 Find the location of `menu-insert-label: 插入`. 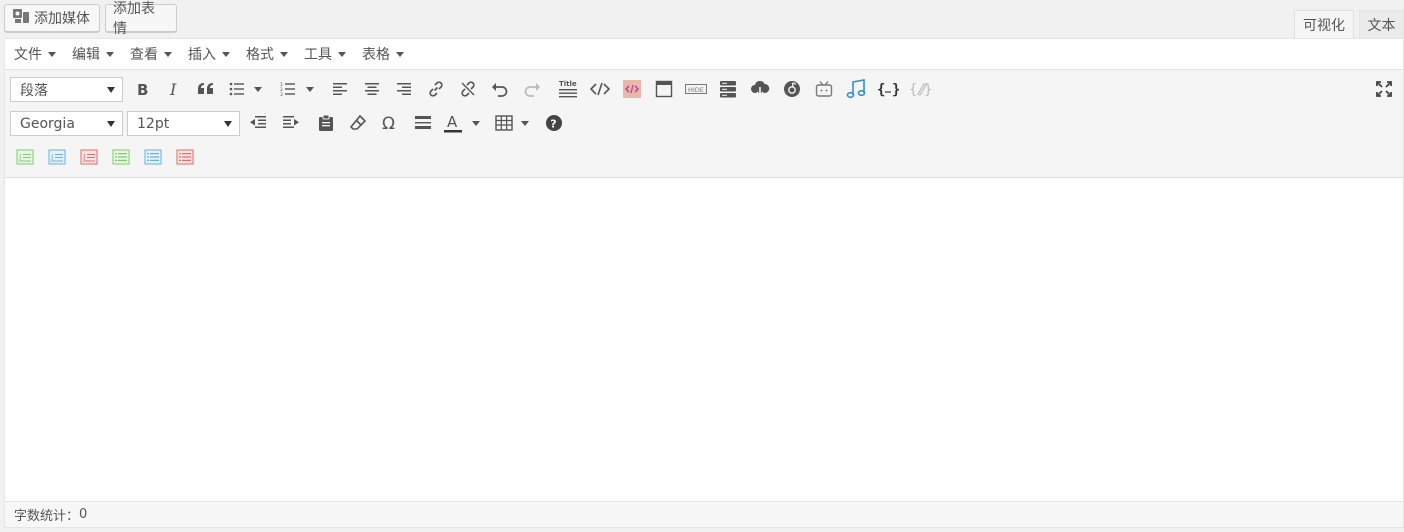

menu-insert-label: 插入 is located at coordinates (202, 55).